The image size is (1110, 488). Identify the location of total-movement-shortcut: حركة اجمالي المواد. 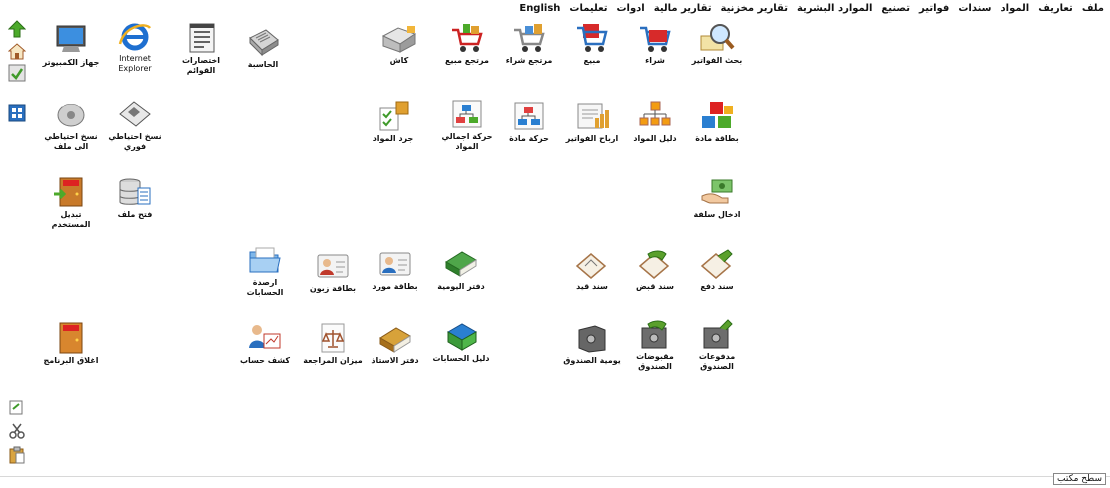
(467, 125).